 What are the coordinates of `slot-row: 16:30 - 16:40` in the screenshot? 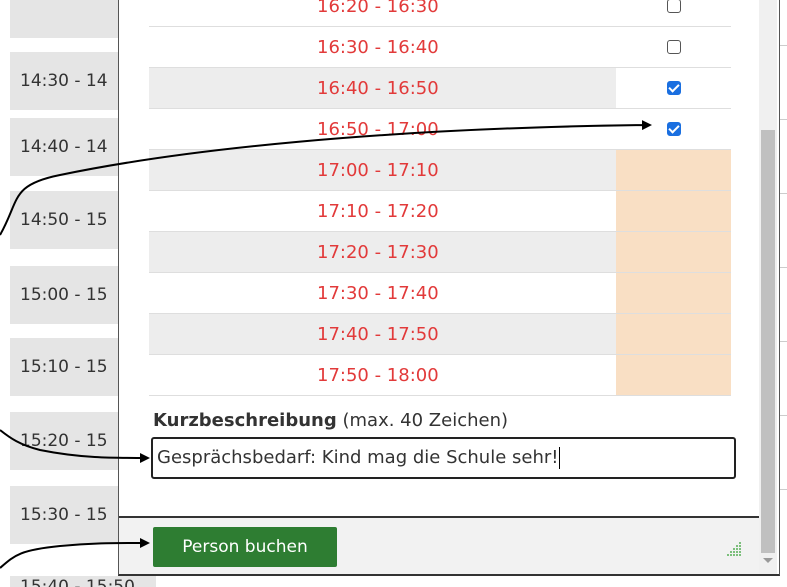 It's located at (440, 47).